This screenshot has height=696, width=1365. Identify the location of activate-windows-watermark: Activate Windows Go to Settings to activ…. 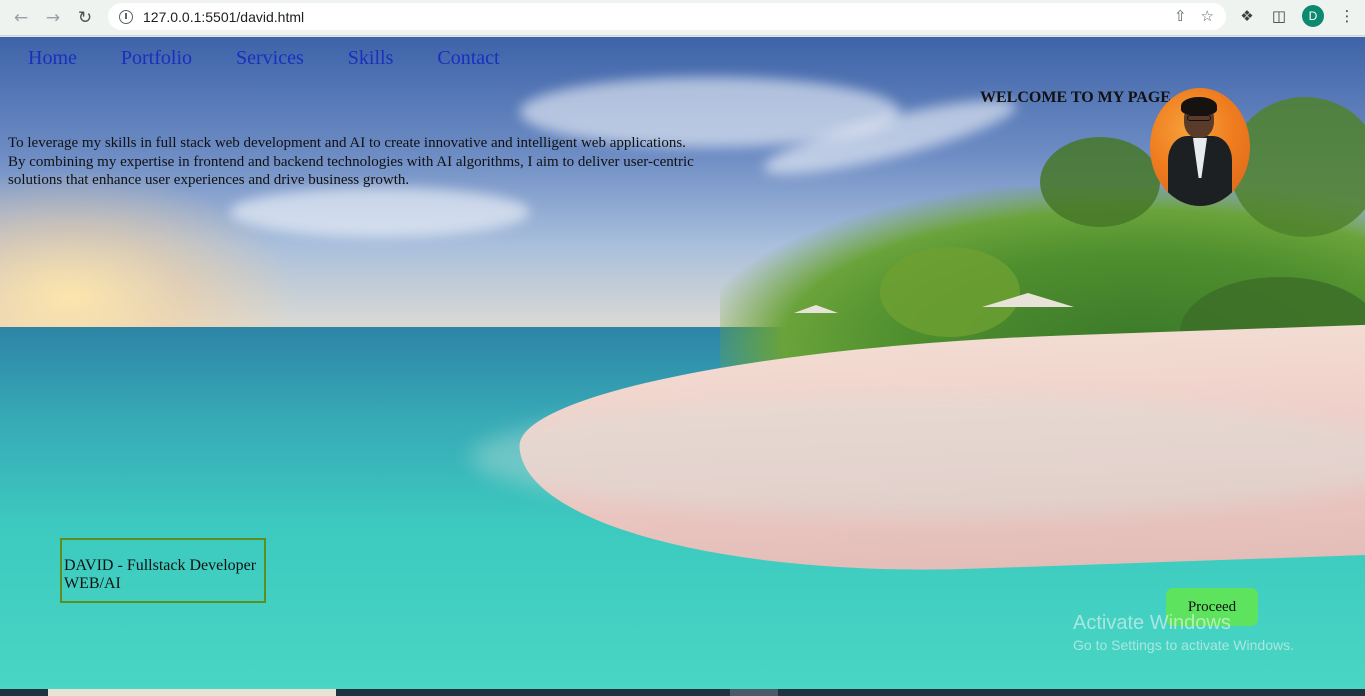
(1183, 632).